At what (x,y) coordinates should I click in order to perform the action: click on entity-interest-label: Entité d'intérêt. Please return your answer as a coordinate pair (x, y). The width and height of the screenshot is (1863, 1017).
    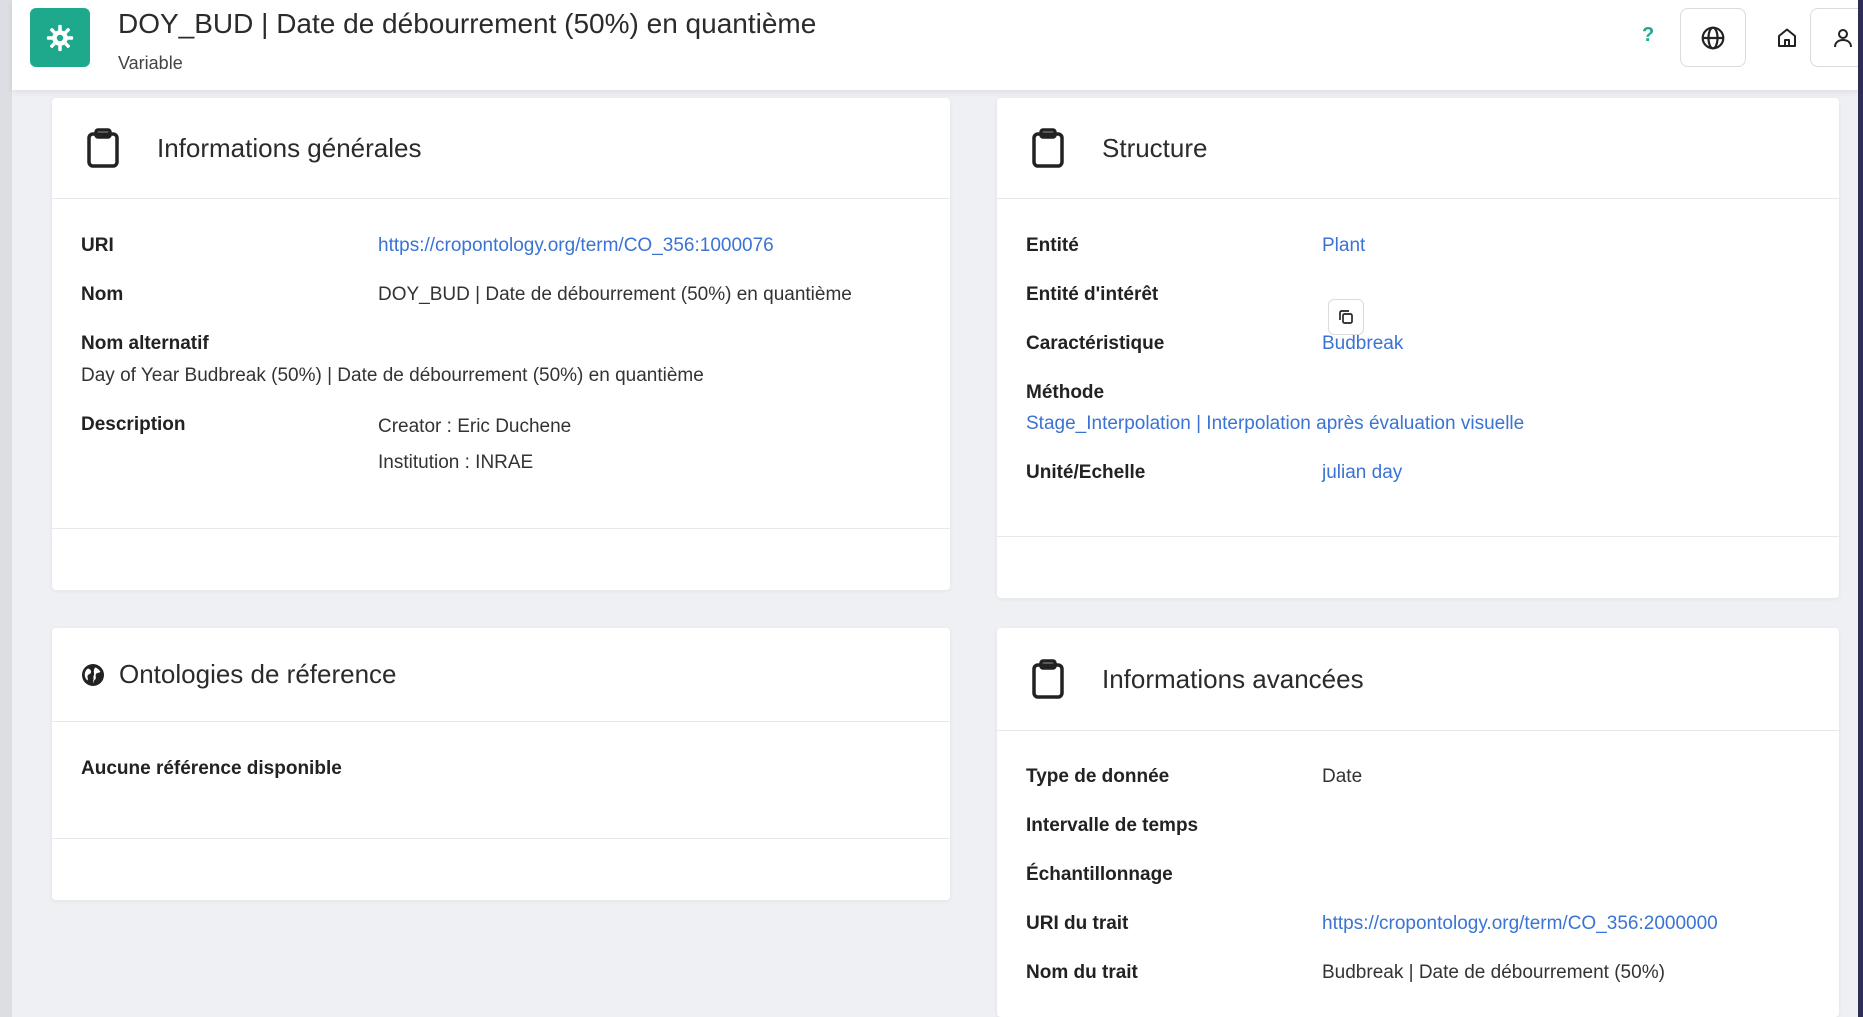
    Looking at the image, I should click on (1092, 294).